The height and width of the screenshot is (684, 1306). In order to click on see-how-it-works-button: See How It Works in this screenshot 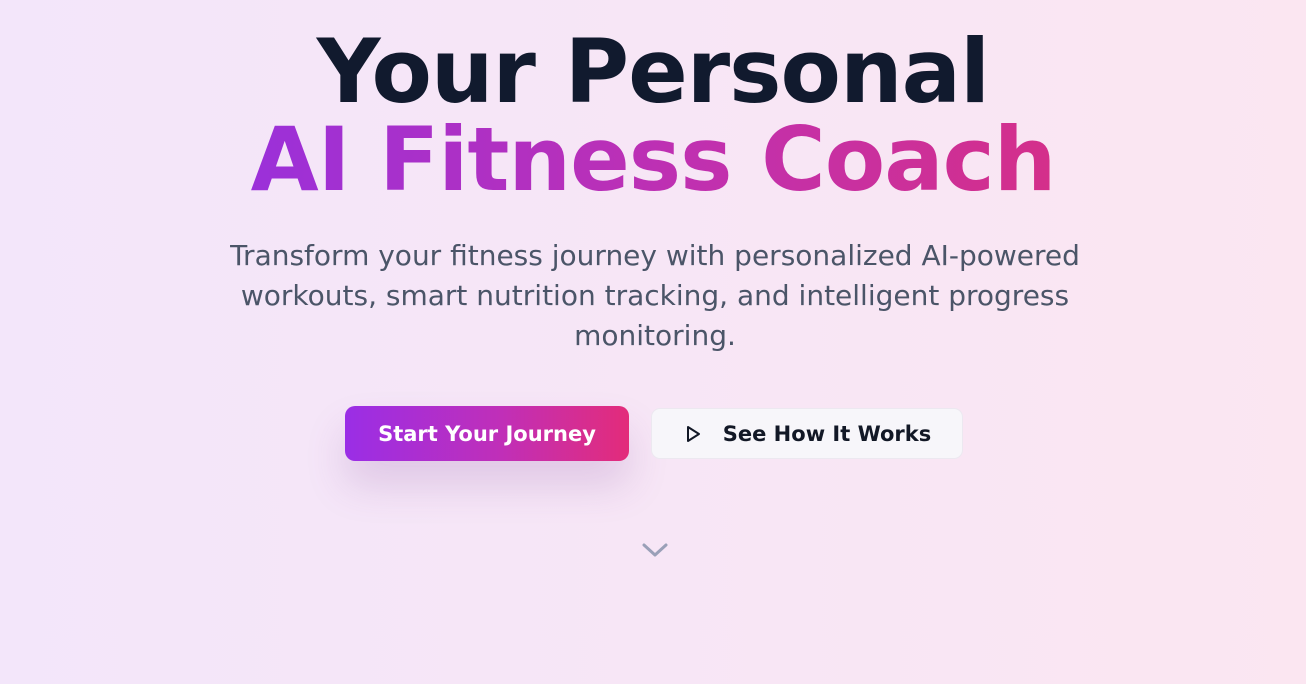, I will do `click(807, 433)`.